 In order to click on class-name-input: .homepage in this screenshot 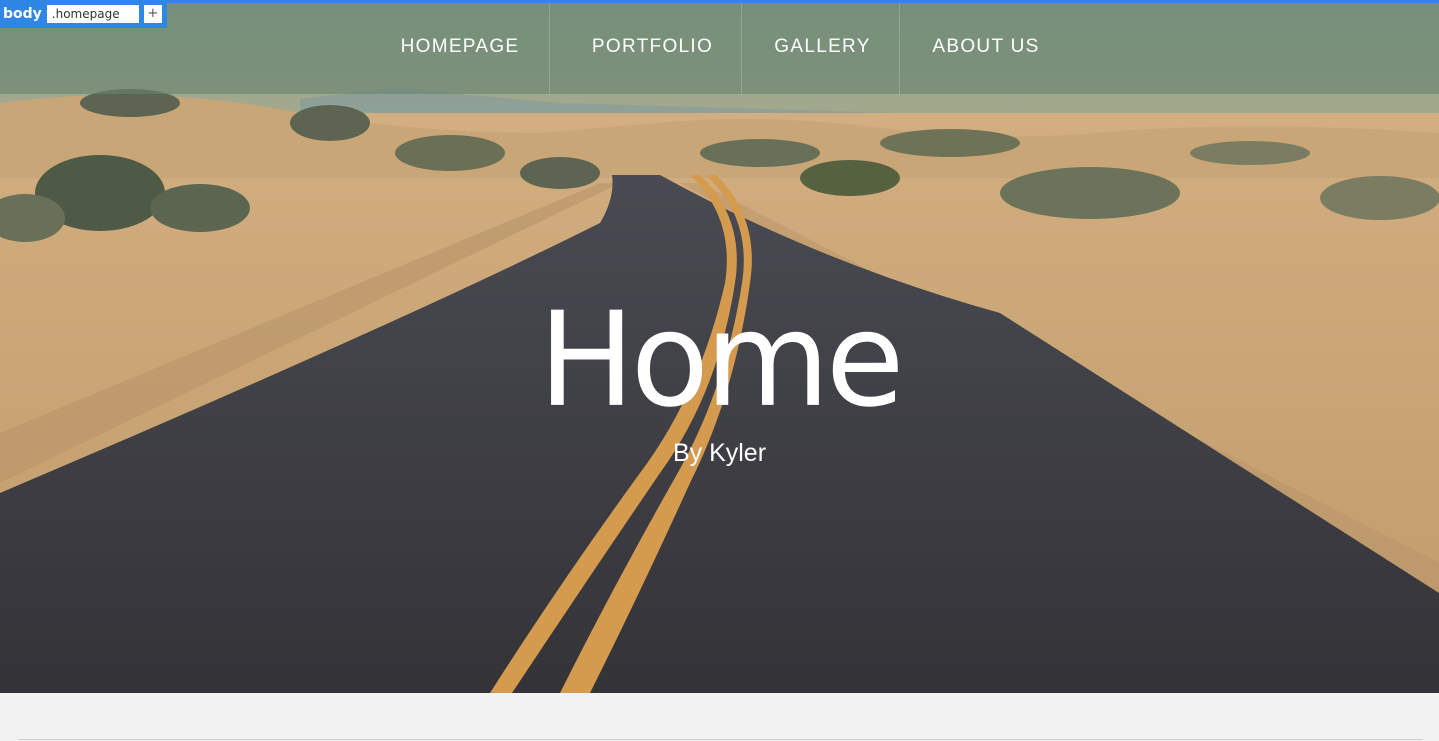, I will do `click(92, 14)`.